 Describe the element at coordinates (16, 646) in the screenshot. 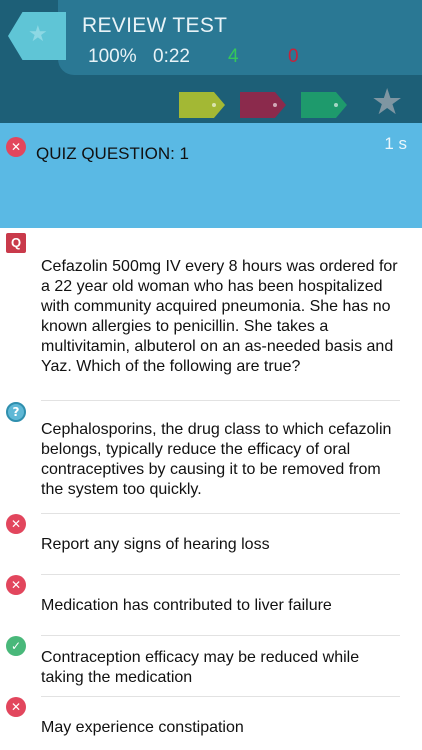

I see `correct-check-icon: ✓` at that location.